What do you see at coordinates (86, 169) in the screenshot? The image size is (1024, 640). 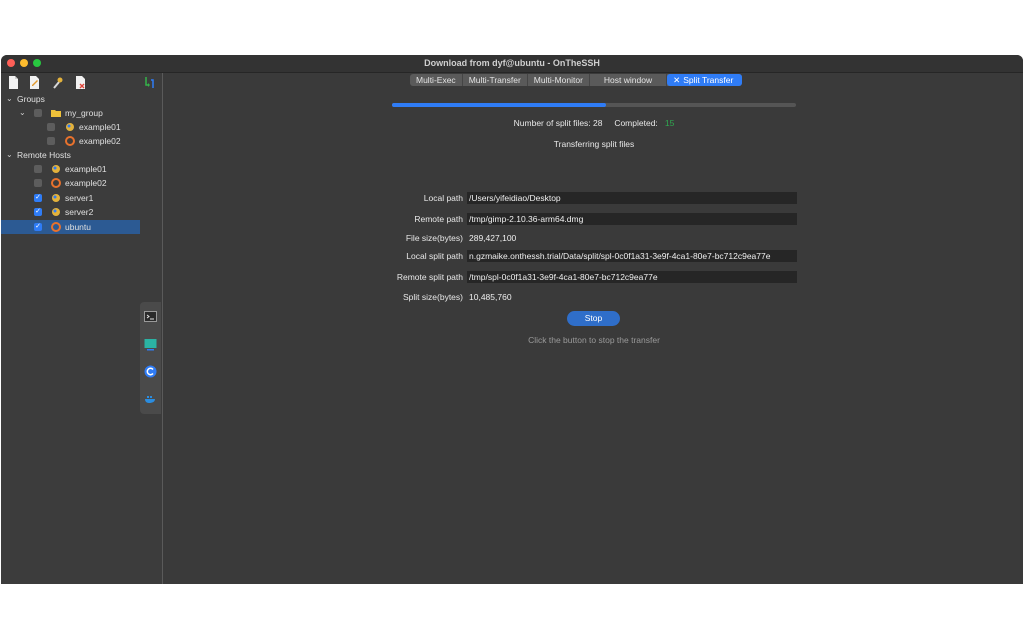 I see `host-example01-label: example01` at bounding box center [86, 169].